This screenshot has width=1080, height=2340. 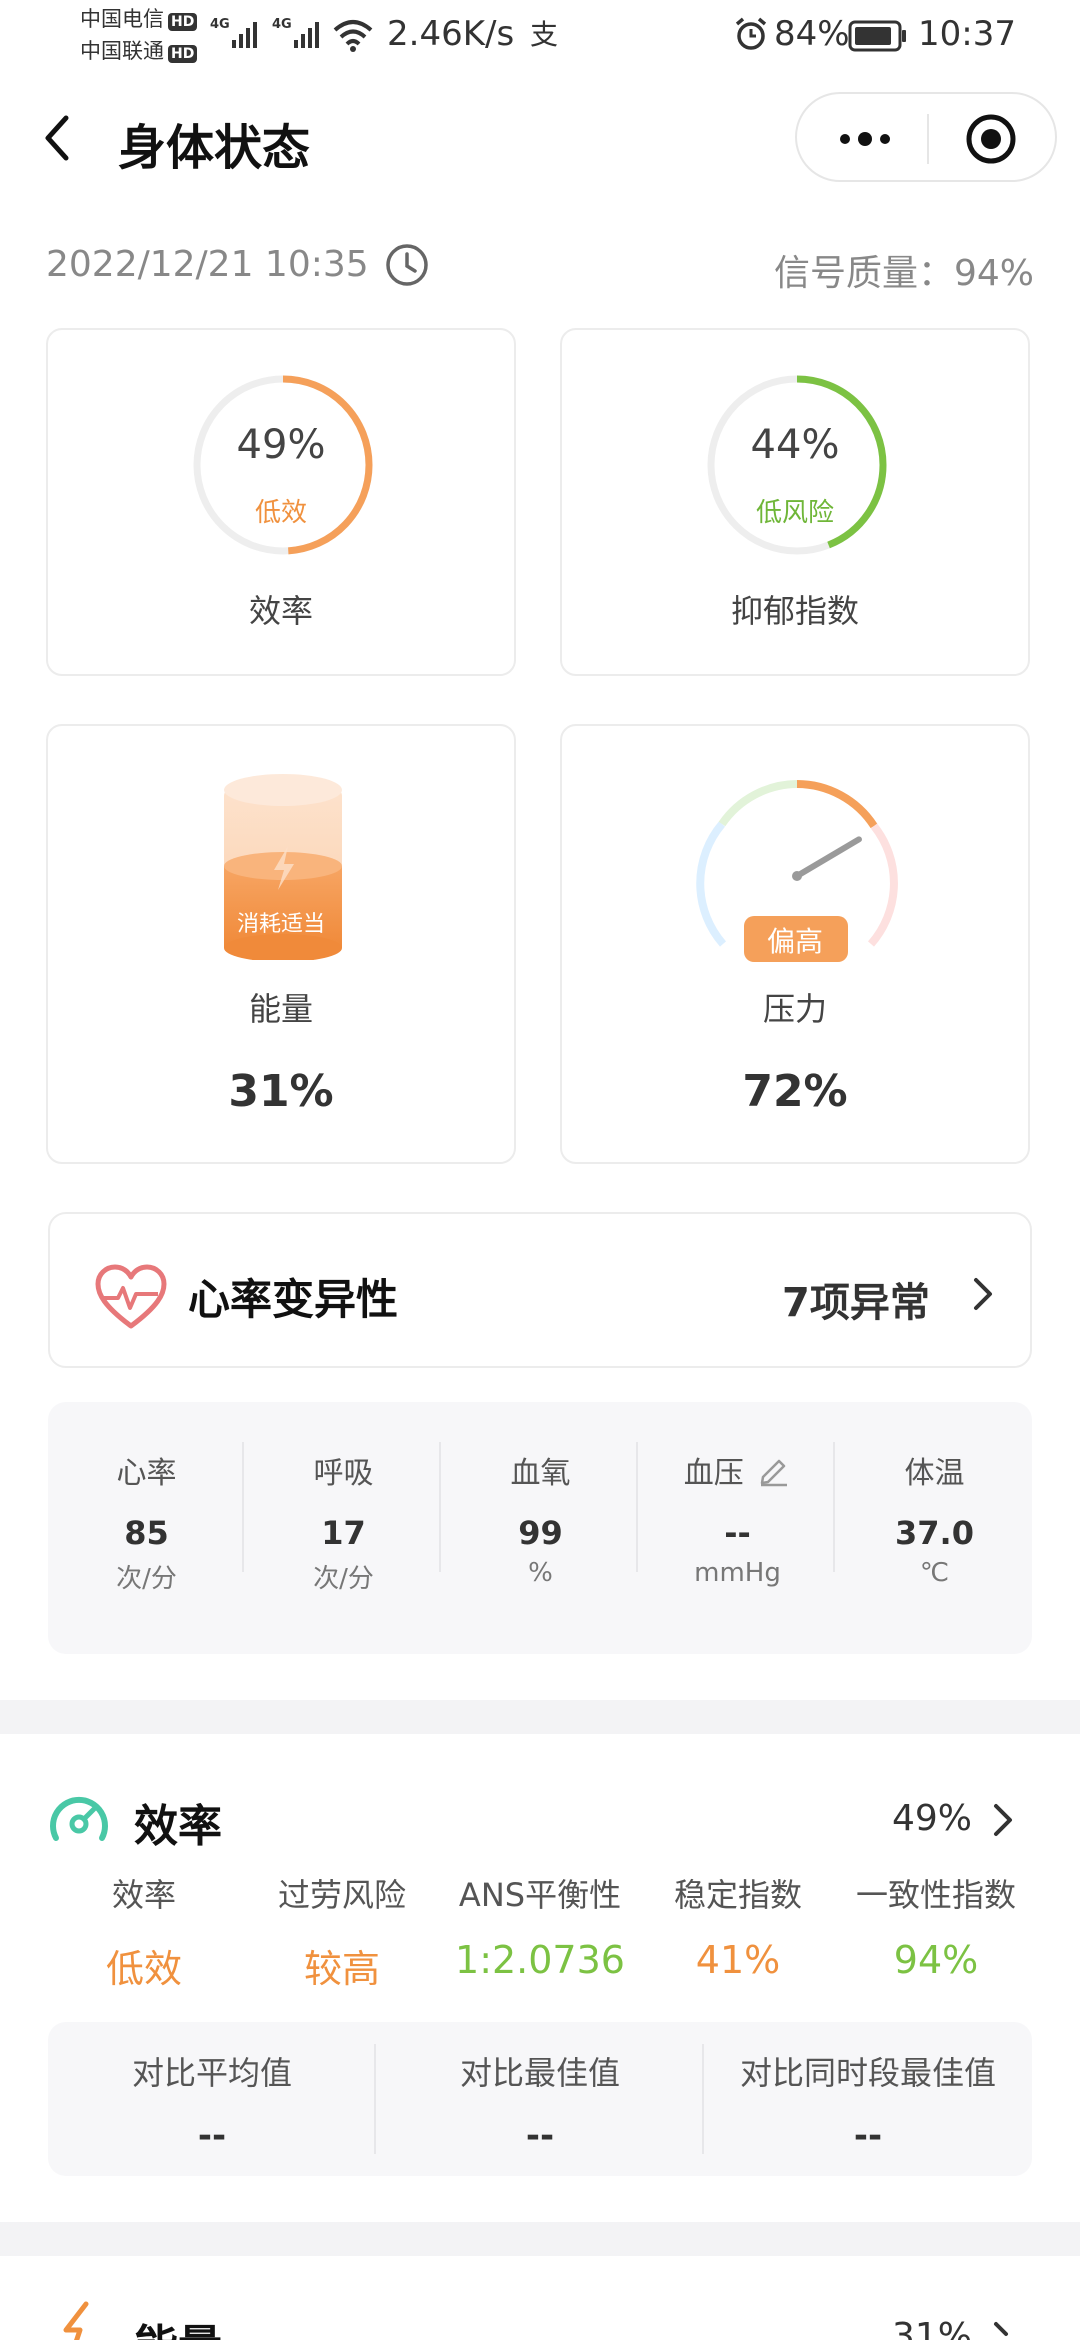 I want to click on efficiency-label: 效率, so click(x=280, y=611).